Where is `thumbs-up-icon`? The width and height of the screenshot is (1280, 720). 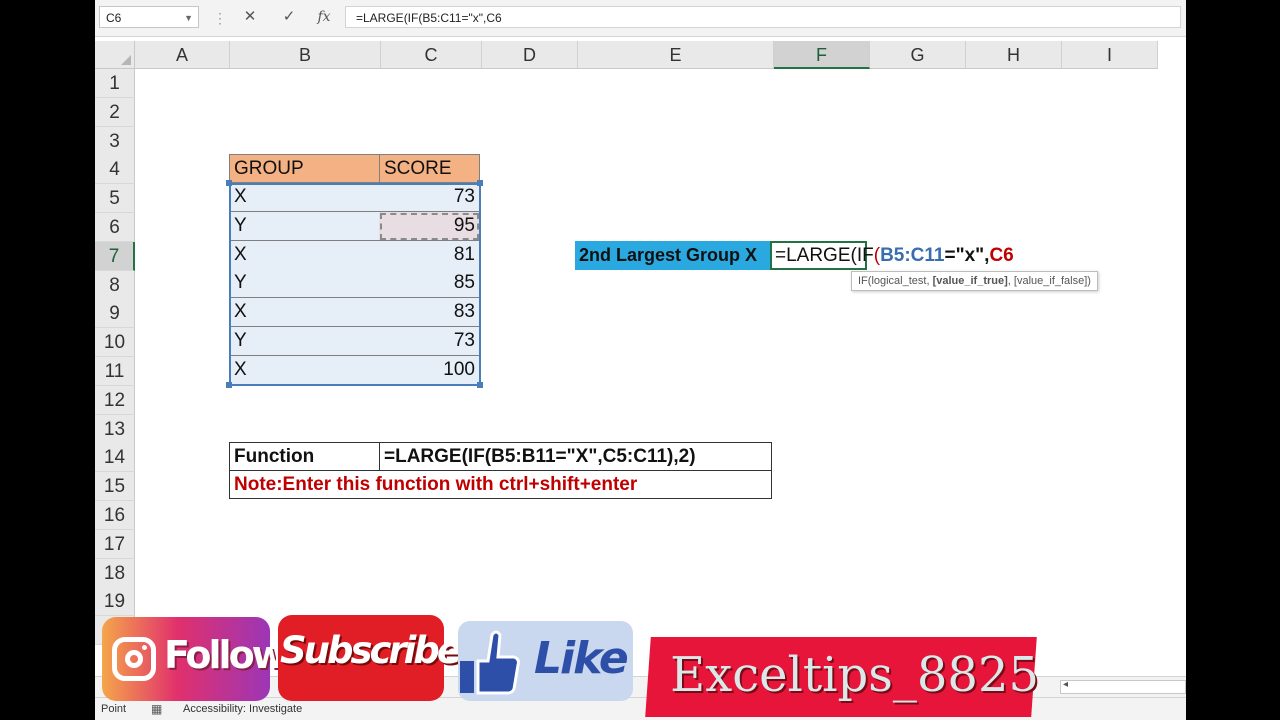
thumbs-up-icon is located at coordinates (490, 662).